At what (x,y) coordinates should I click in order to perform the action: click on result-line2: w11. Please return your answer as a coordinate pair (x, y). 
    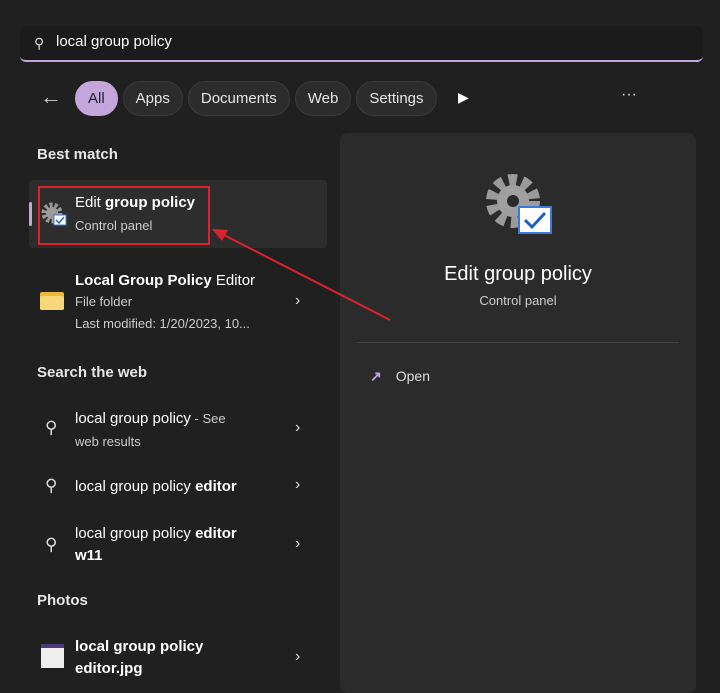
    Looking at the image, I should click on (89, 555).